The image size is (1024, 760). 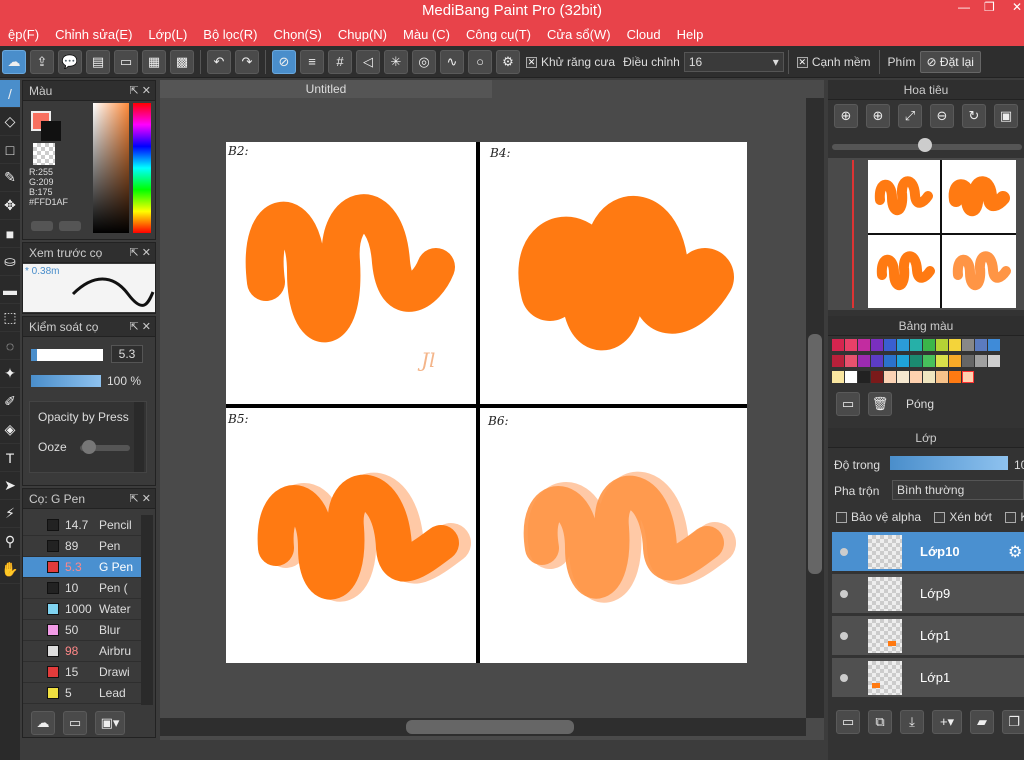 What do you see at coordinates (111, 168) in the screenshot?
I see `saturation-value-picker` at bounding box center [111, 168].